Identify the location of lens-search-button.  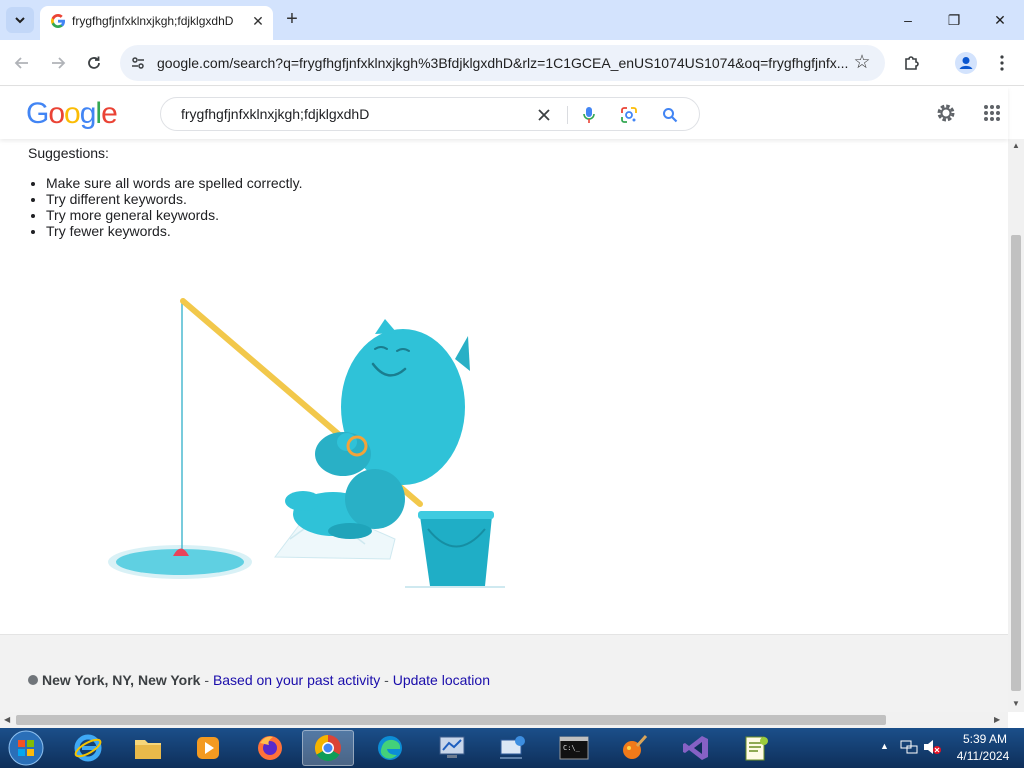
(629, 115).